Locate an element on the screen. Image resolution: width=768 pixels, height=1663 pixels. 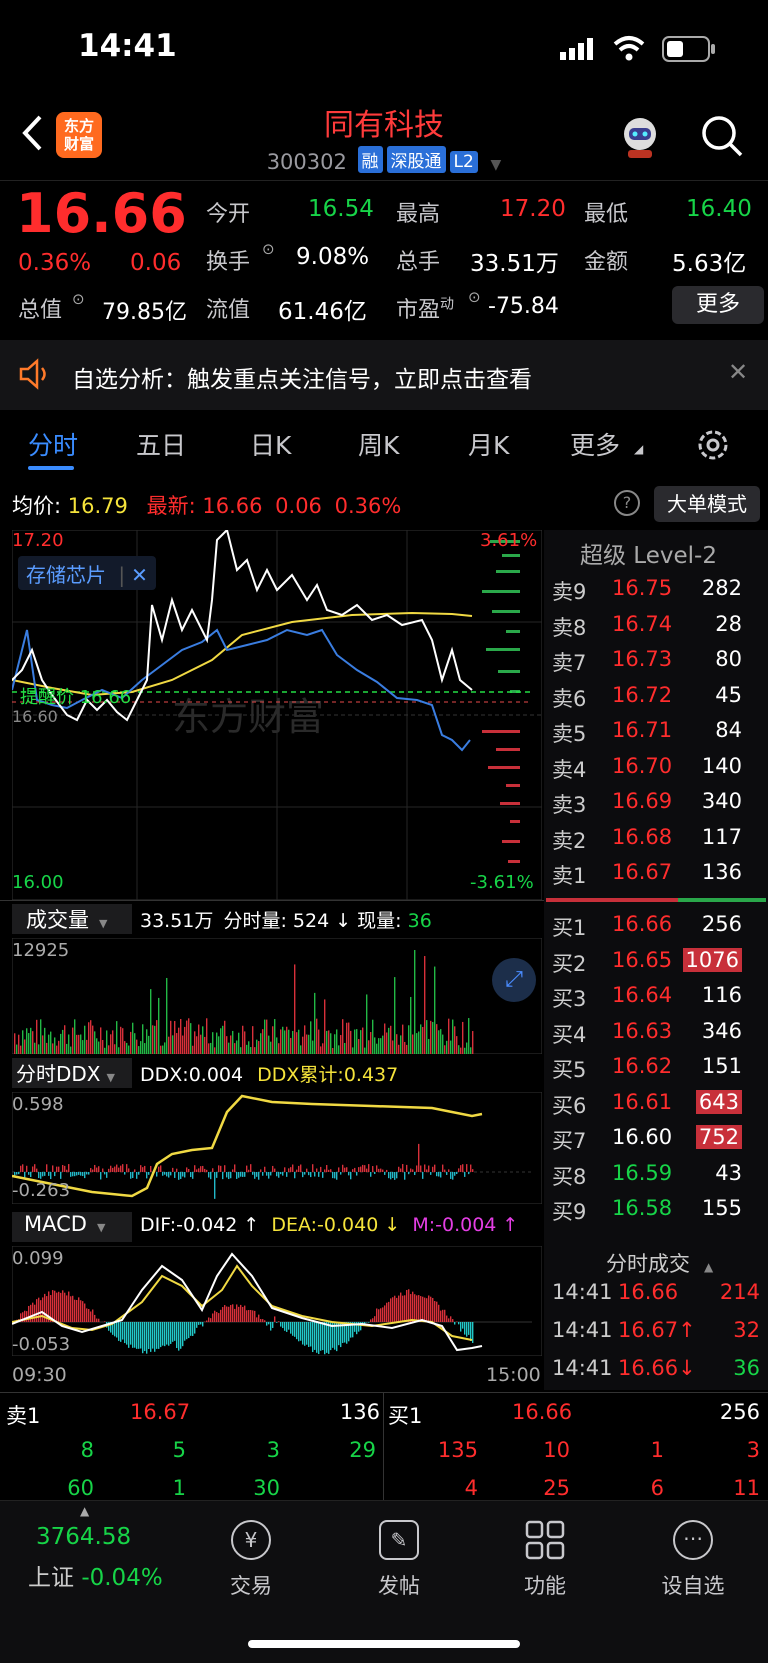
ddx-ytop: 0.598 is located at coordinates (38, 1104).